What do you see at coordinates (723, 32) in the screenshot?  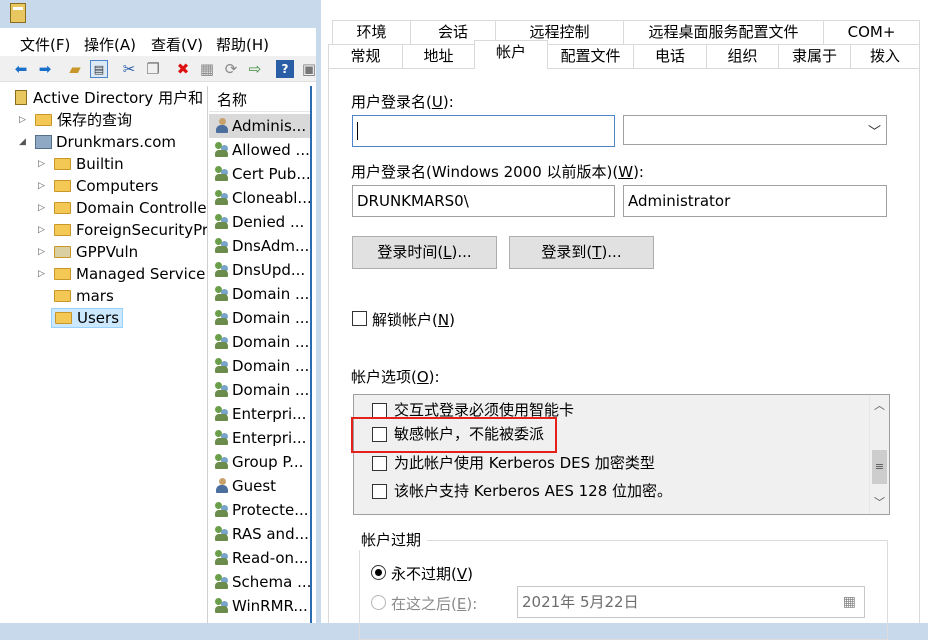 I see `tab-rds-profile: 远程桌面服务配置文件` at bounding box center [723, 32].